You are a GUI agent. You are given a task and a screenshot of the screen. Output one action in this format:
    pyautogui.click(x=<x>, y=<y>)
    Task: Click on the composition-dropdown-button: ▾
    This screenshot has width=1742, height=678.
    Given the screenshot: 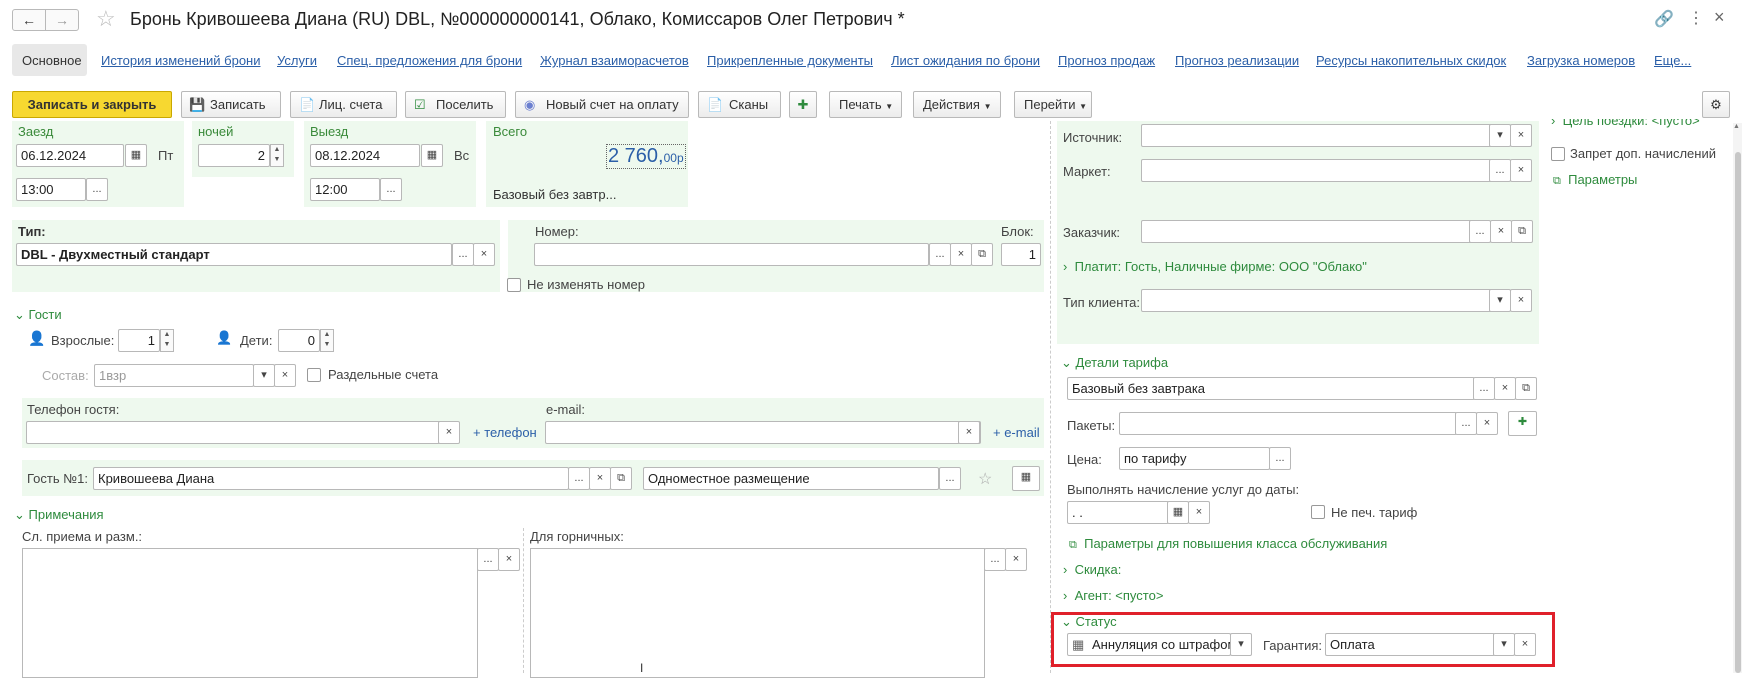 What is the action you would take?
    pyautogui.click(x=264, y=375)
    